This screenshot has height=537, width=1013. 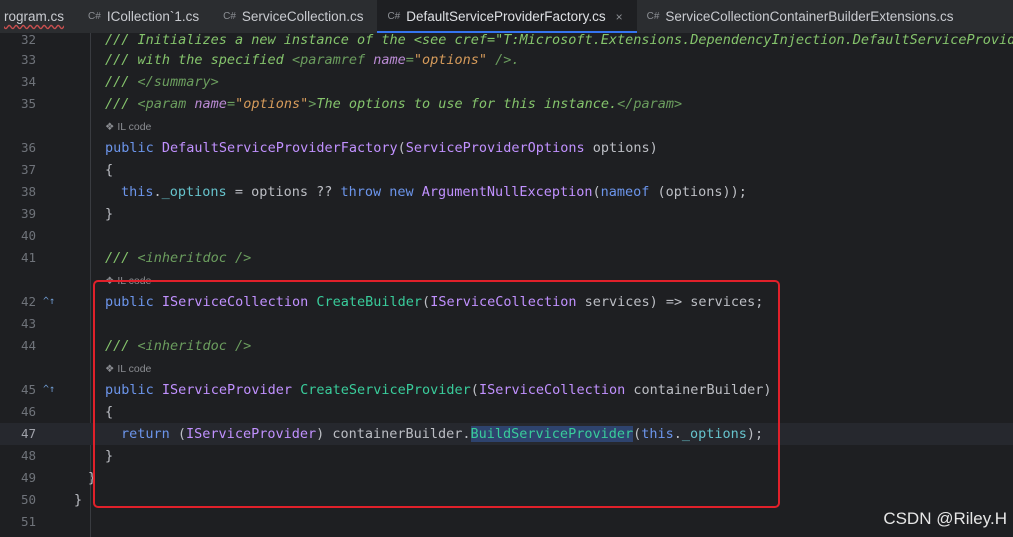 I want to click on code-text: /// </summary>, so click(x=162, y=82).